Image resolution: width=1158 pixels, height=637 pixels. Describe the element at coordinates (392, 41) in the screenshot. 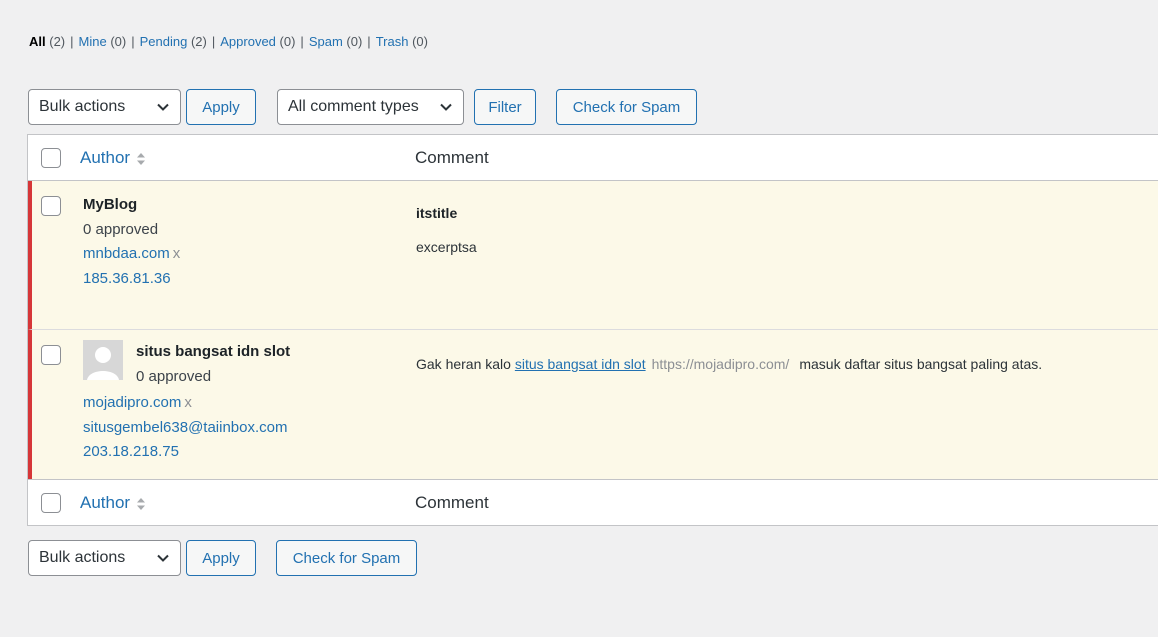

I see `filter-trash-link: Trash` at that location.